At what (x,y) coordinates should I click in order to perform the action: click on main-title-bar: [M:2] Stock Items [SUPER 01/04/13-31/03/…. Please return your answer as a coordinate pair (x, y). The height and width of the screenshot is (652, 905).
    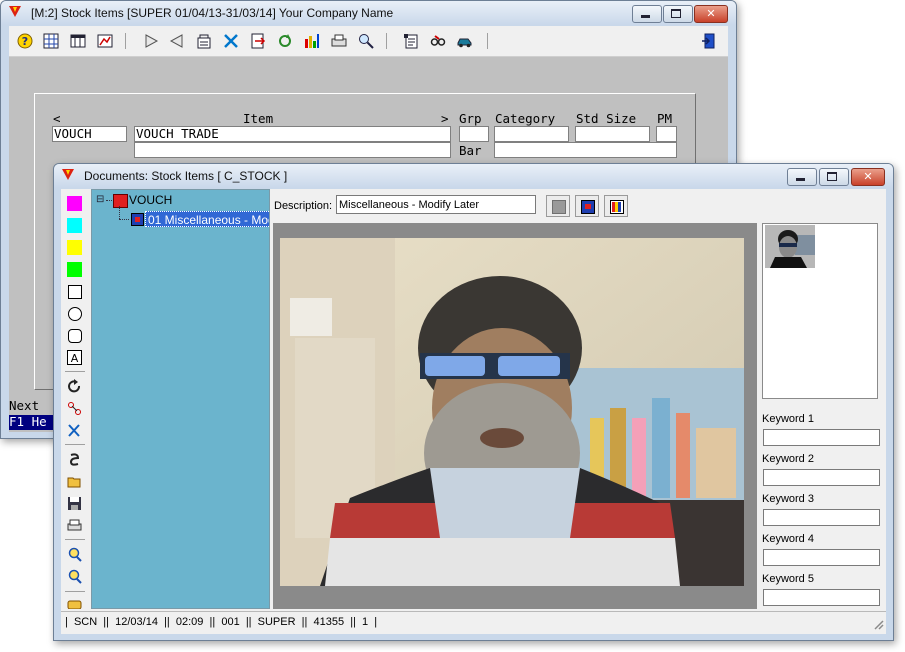
    Looking at the image, I should click on (368, 13).